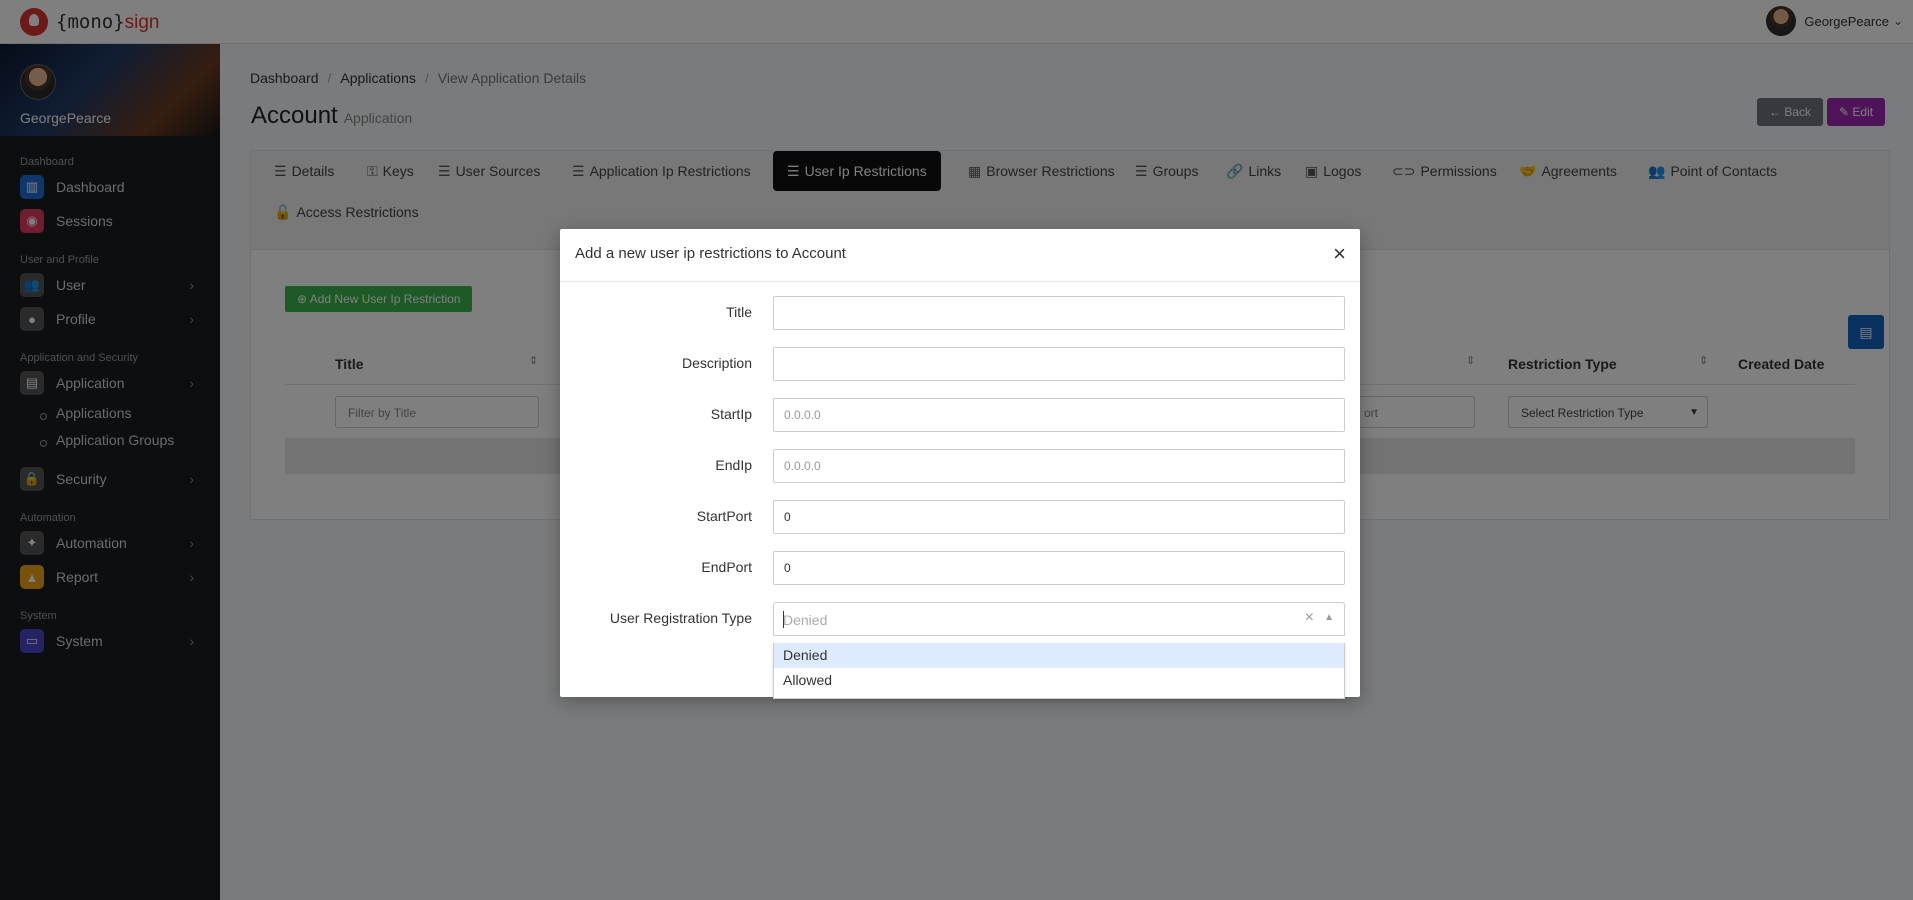  I want to click on registration-type-options: Denied Allowed, so click(1059, 671).